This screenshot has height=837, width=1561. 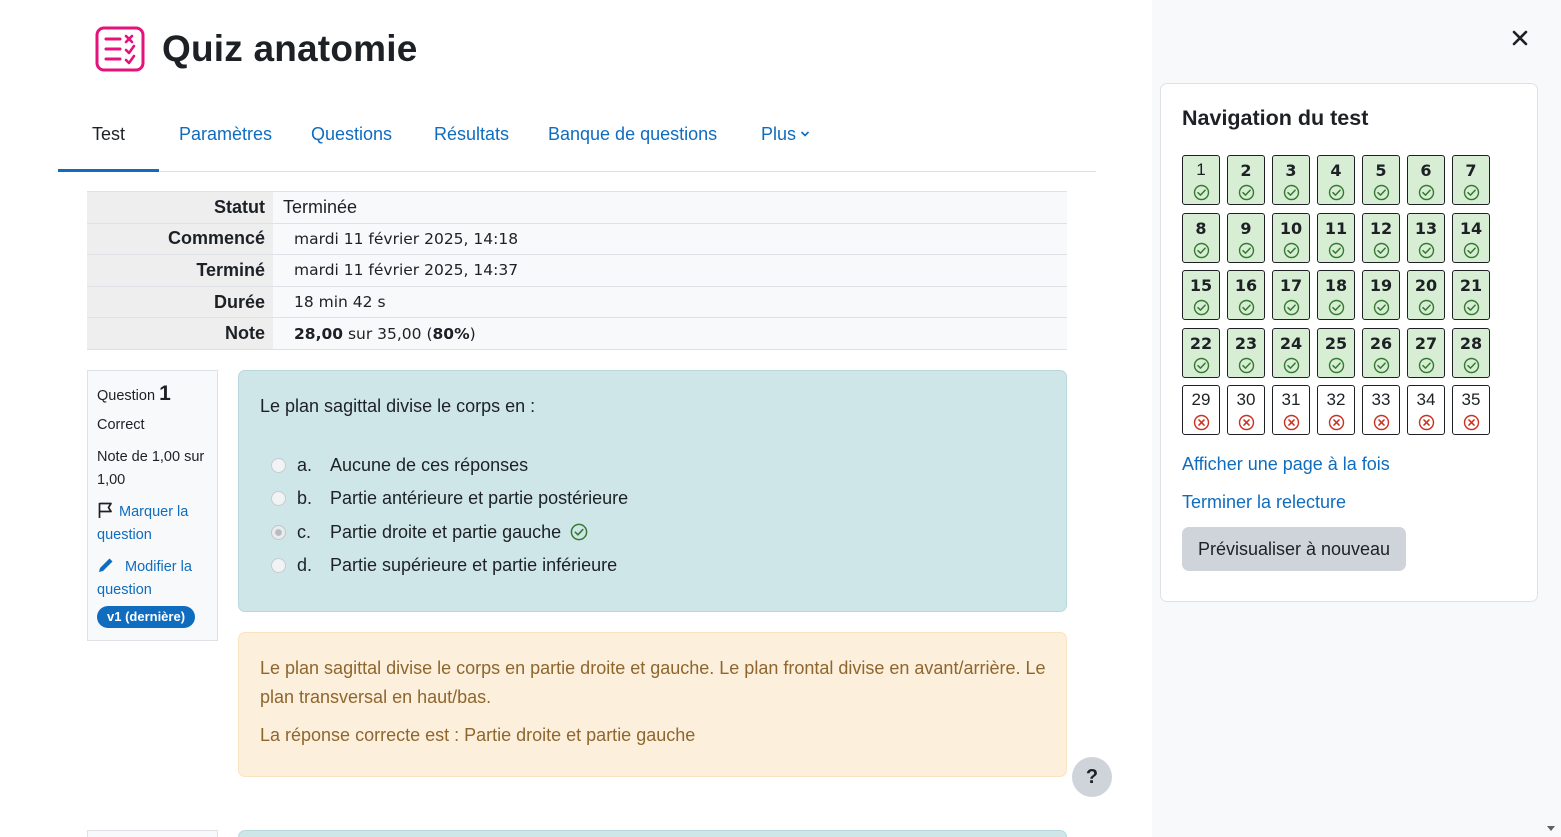 What do you see at coordinates (157, 579) in the screenshot?
I see `edit-question-link: Modifier la question` at bounding box center [157, 579].